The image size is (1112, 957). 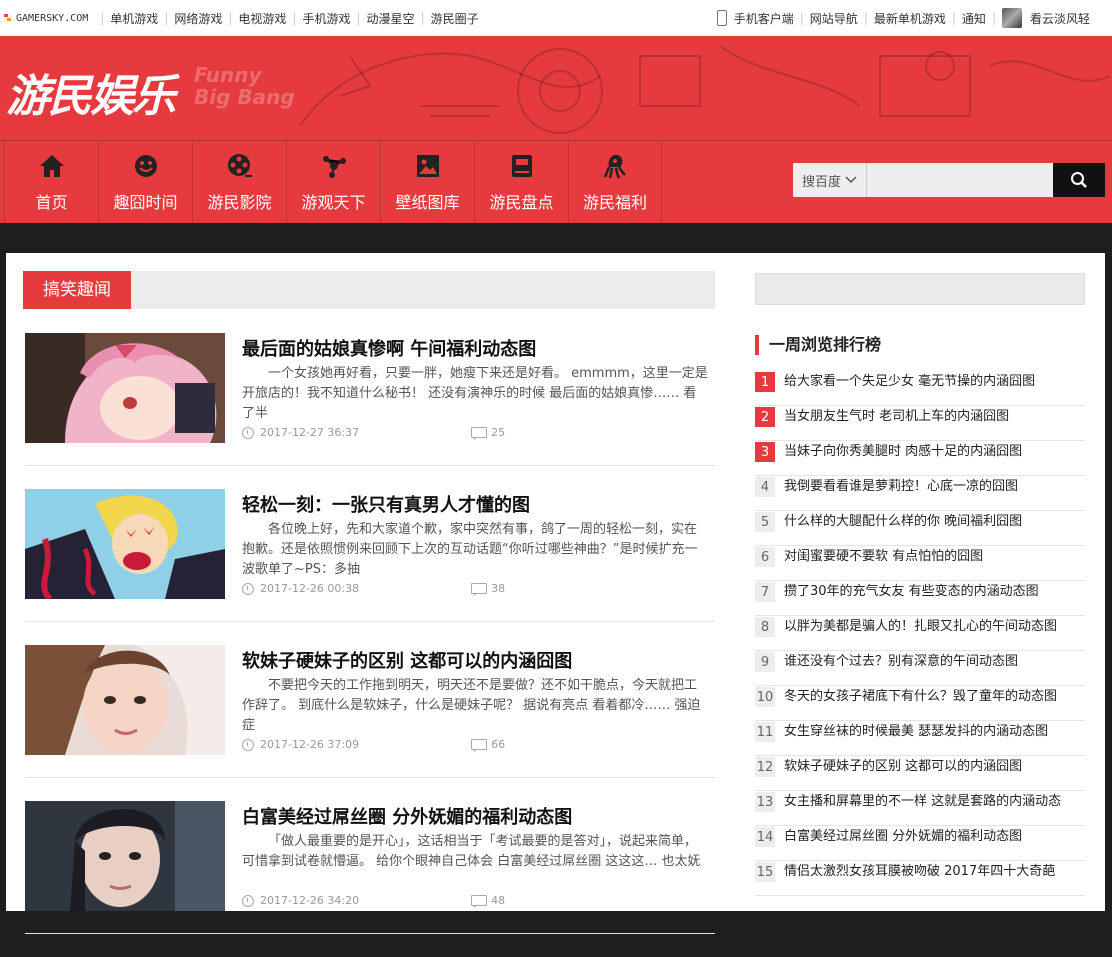 I want to click on avatar, so click(x=1011, y=18).